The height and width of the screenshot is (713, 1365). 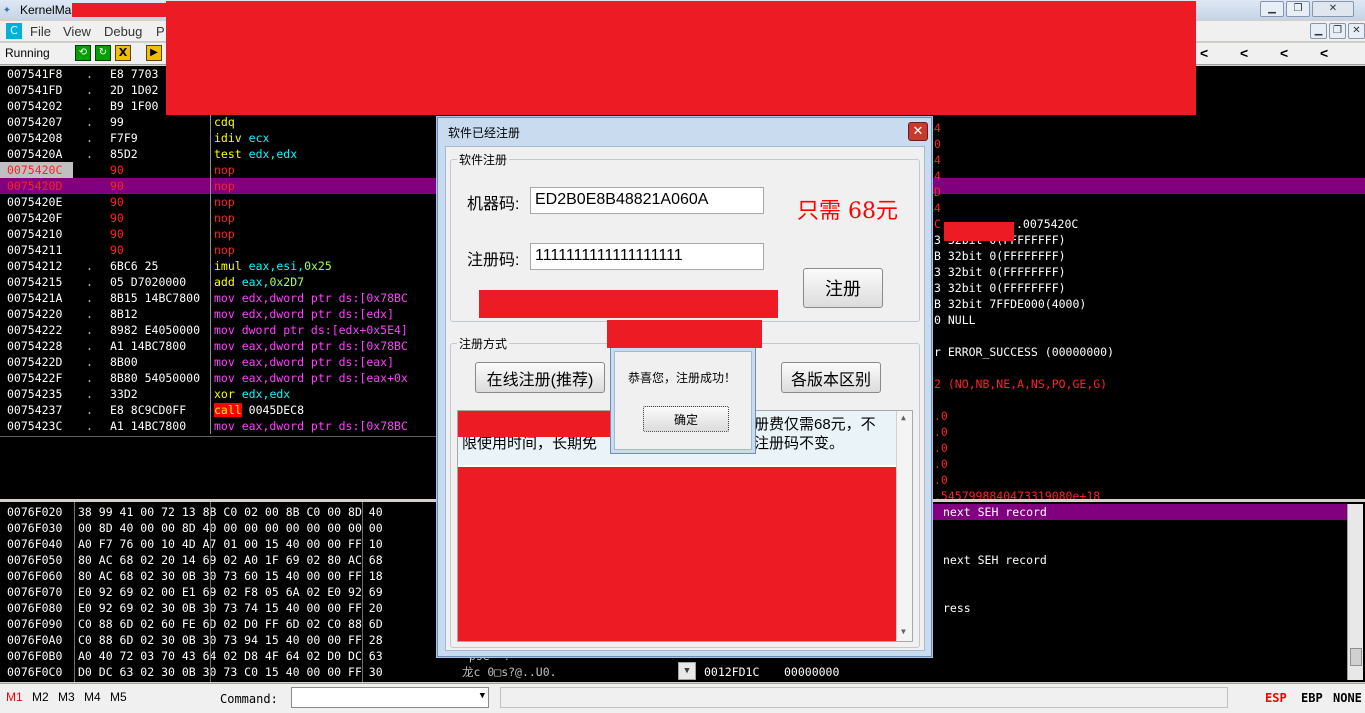 I want to click on menu-debug: Debug, so click(x=123, y=31).